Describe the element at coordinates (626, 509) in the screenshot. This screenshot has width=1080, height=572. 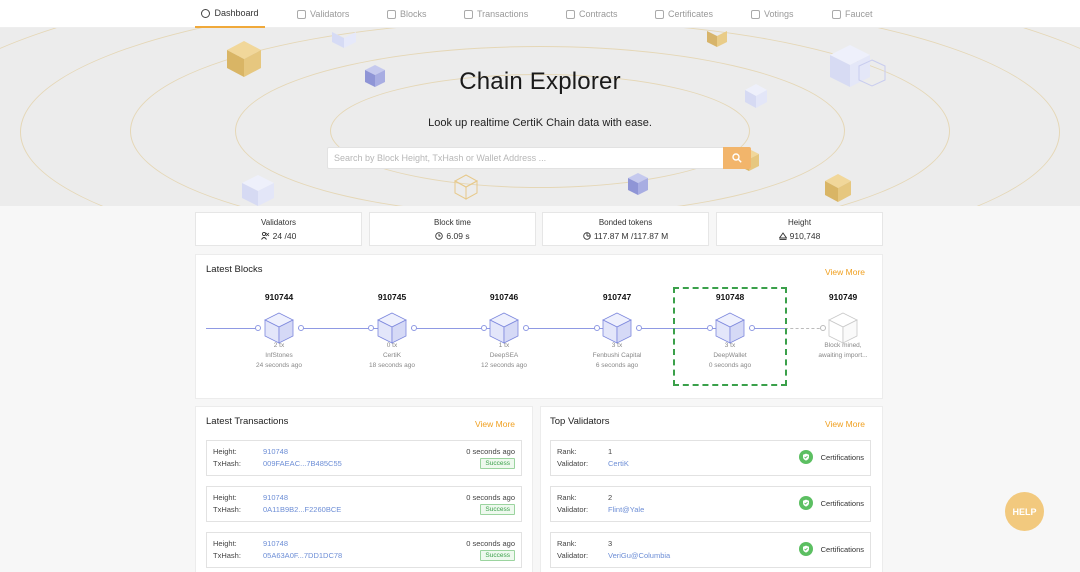
I see `validator-link: Flint@Yale` at that location.